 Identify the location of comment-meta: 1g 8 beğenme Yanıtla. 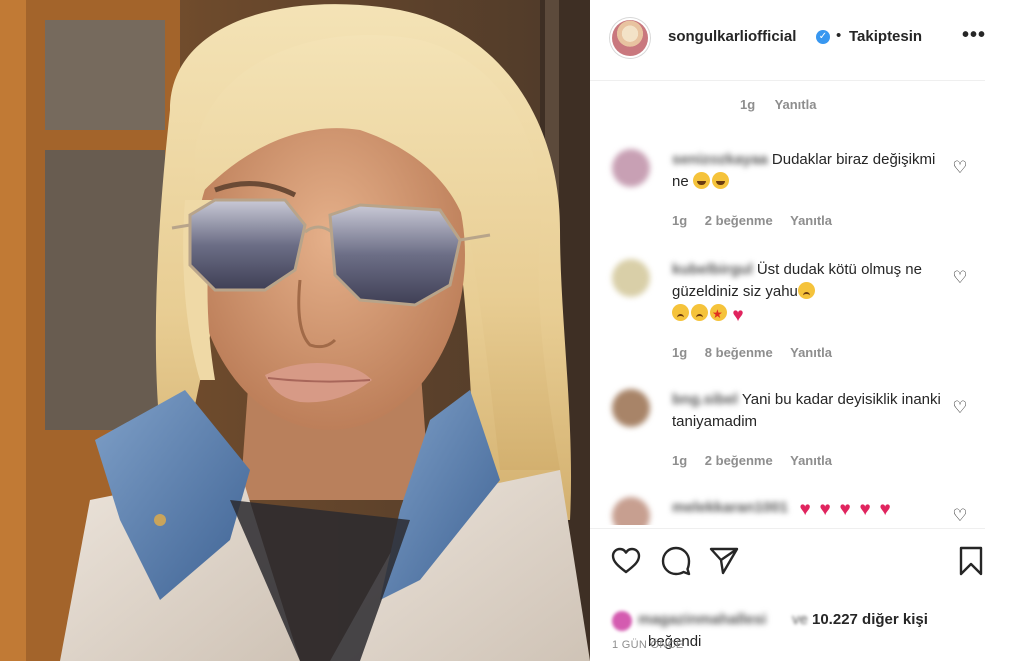
(759, 352).